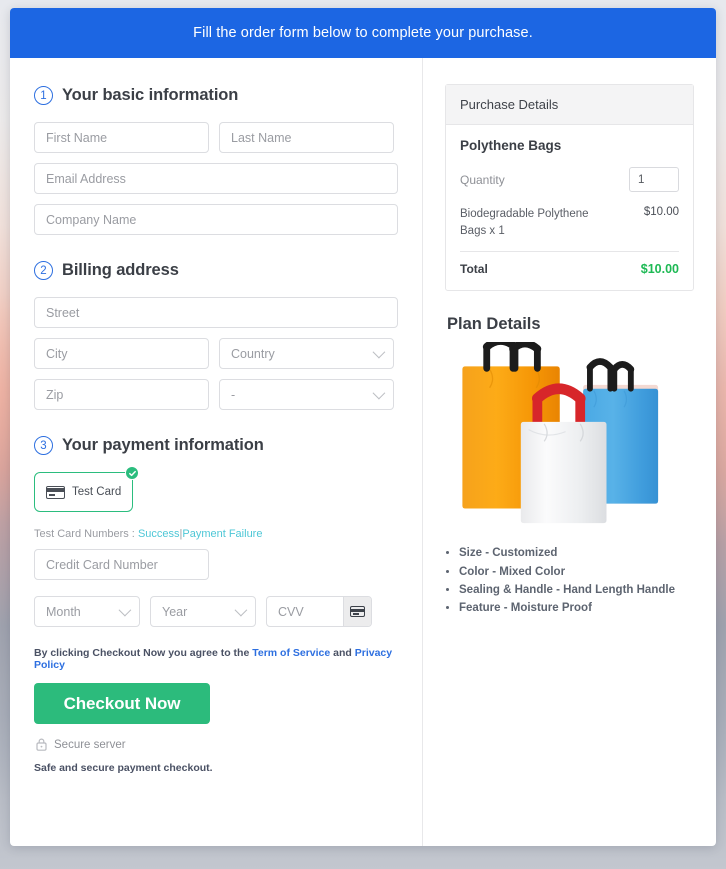 This screenshot has width=726, height=869. What do you see at coordinates (222, 534) in the screenshot?
I see `test-card-failure-link: Payment Failure` at bounding box center [222, 534].